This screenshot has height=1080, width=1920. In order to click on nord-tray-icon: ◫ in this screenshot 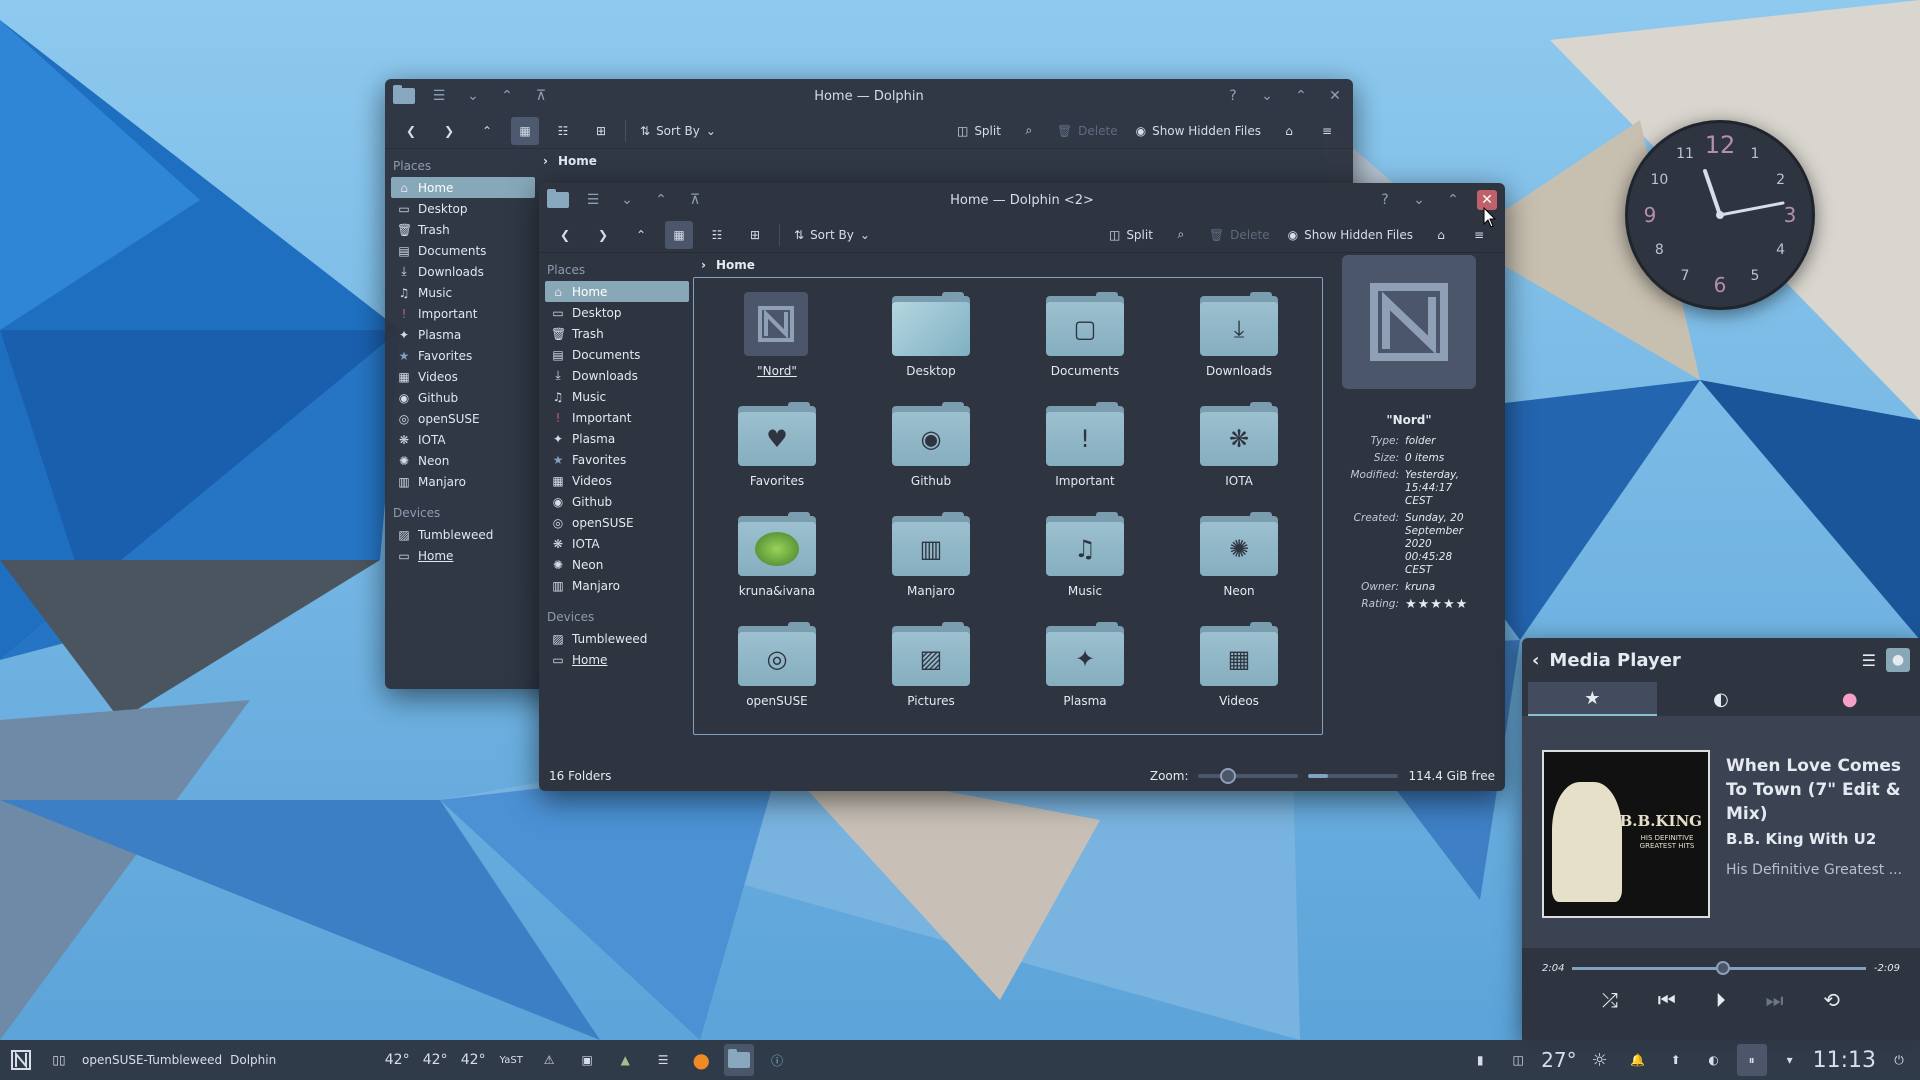, I will do `click(1518, 1060)`.